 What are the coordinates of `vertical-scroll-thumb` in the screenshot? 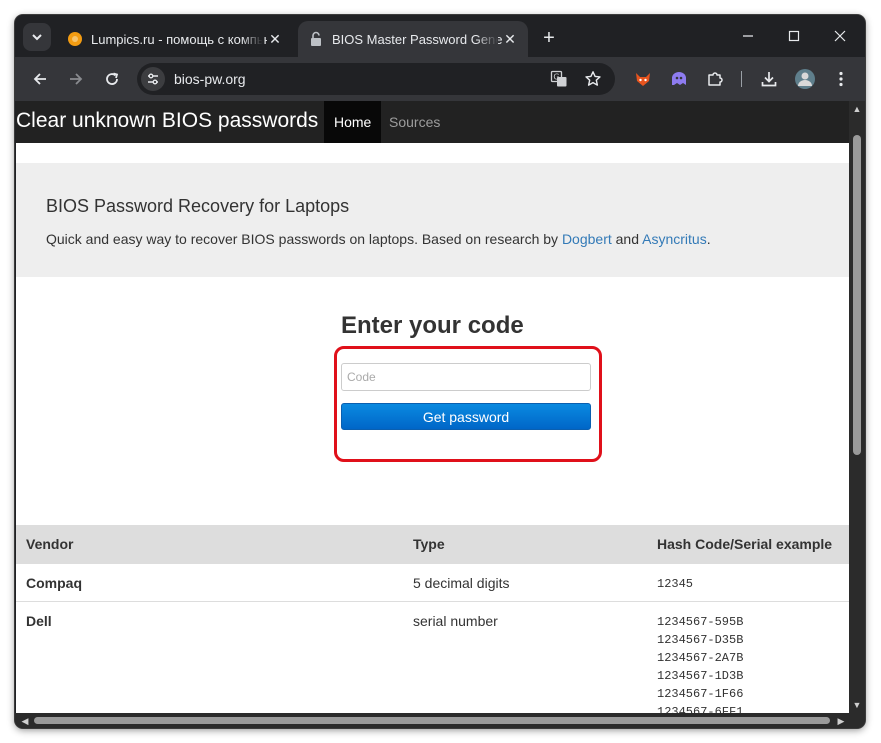 It's located at (857, 295).